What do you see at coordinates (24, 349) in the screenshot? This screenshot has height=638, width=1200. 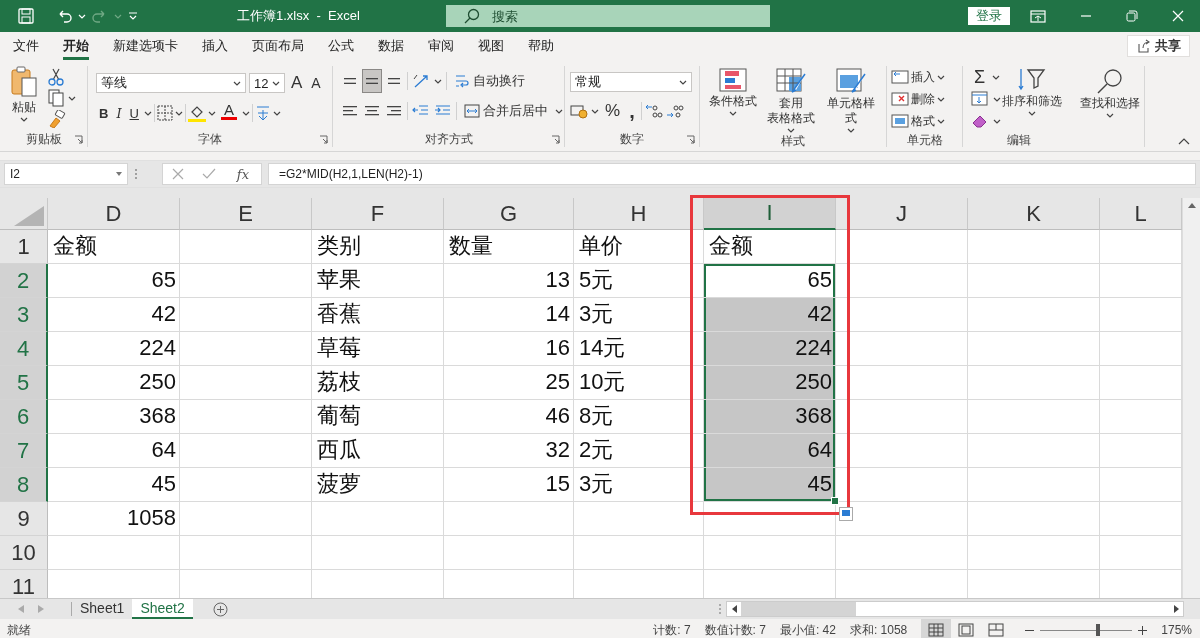 I see `row-header: 4` at bounding box center [24, 349].